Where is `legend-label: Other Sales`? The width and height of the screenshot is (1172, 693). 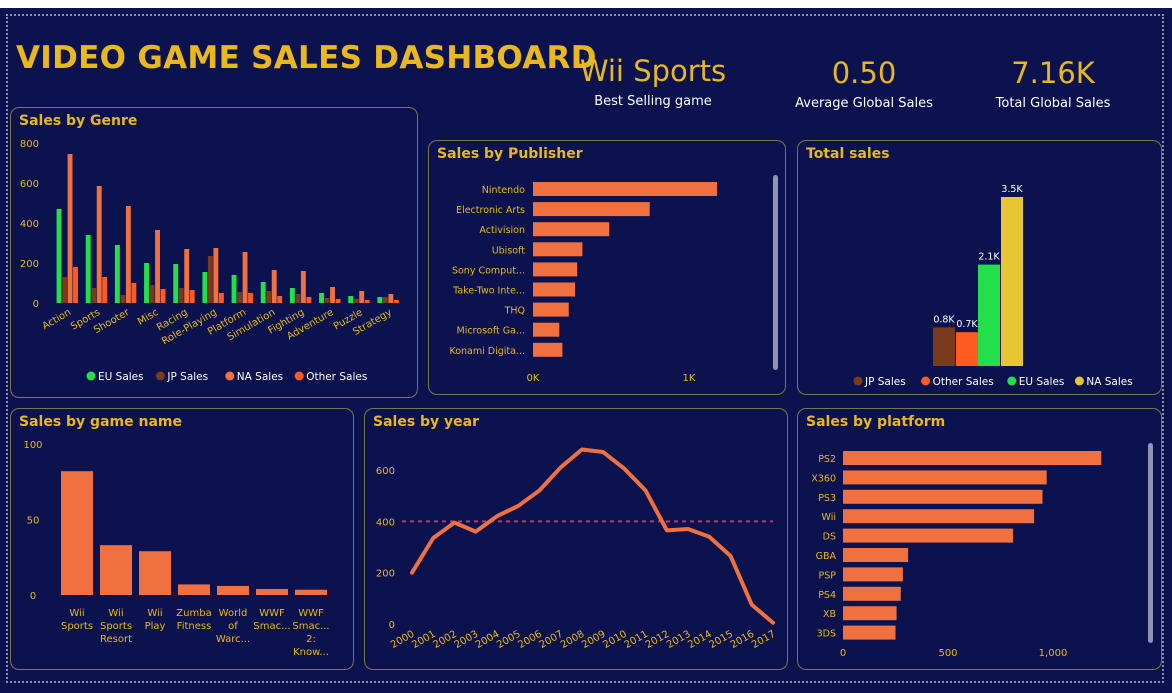 legend-label: Other Sales is located at coordinates (336, 377).